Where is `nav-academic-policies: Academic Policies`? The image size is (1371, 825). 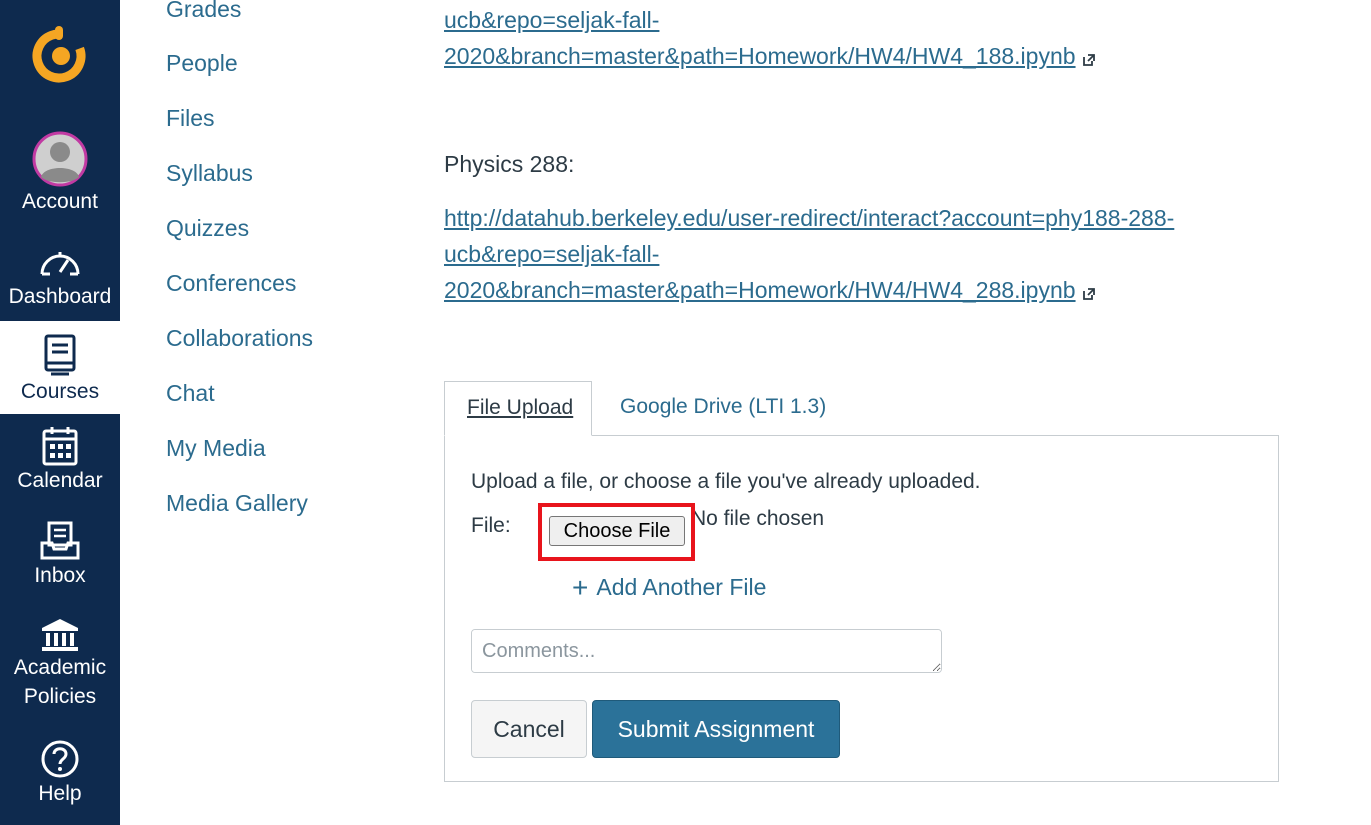
nav-academic-policies: Academic Policies is located at coordinates (60, 664).